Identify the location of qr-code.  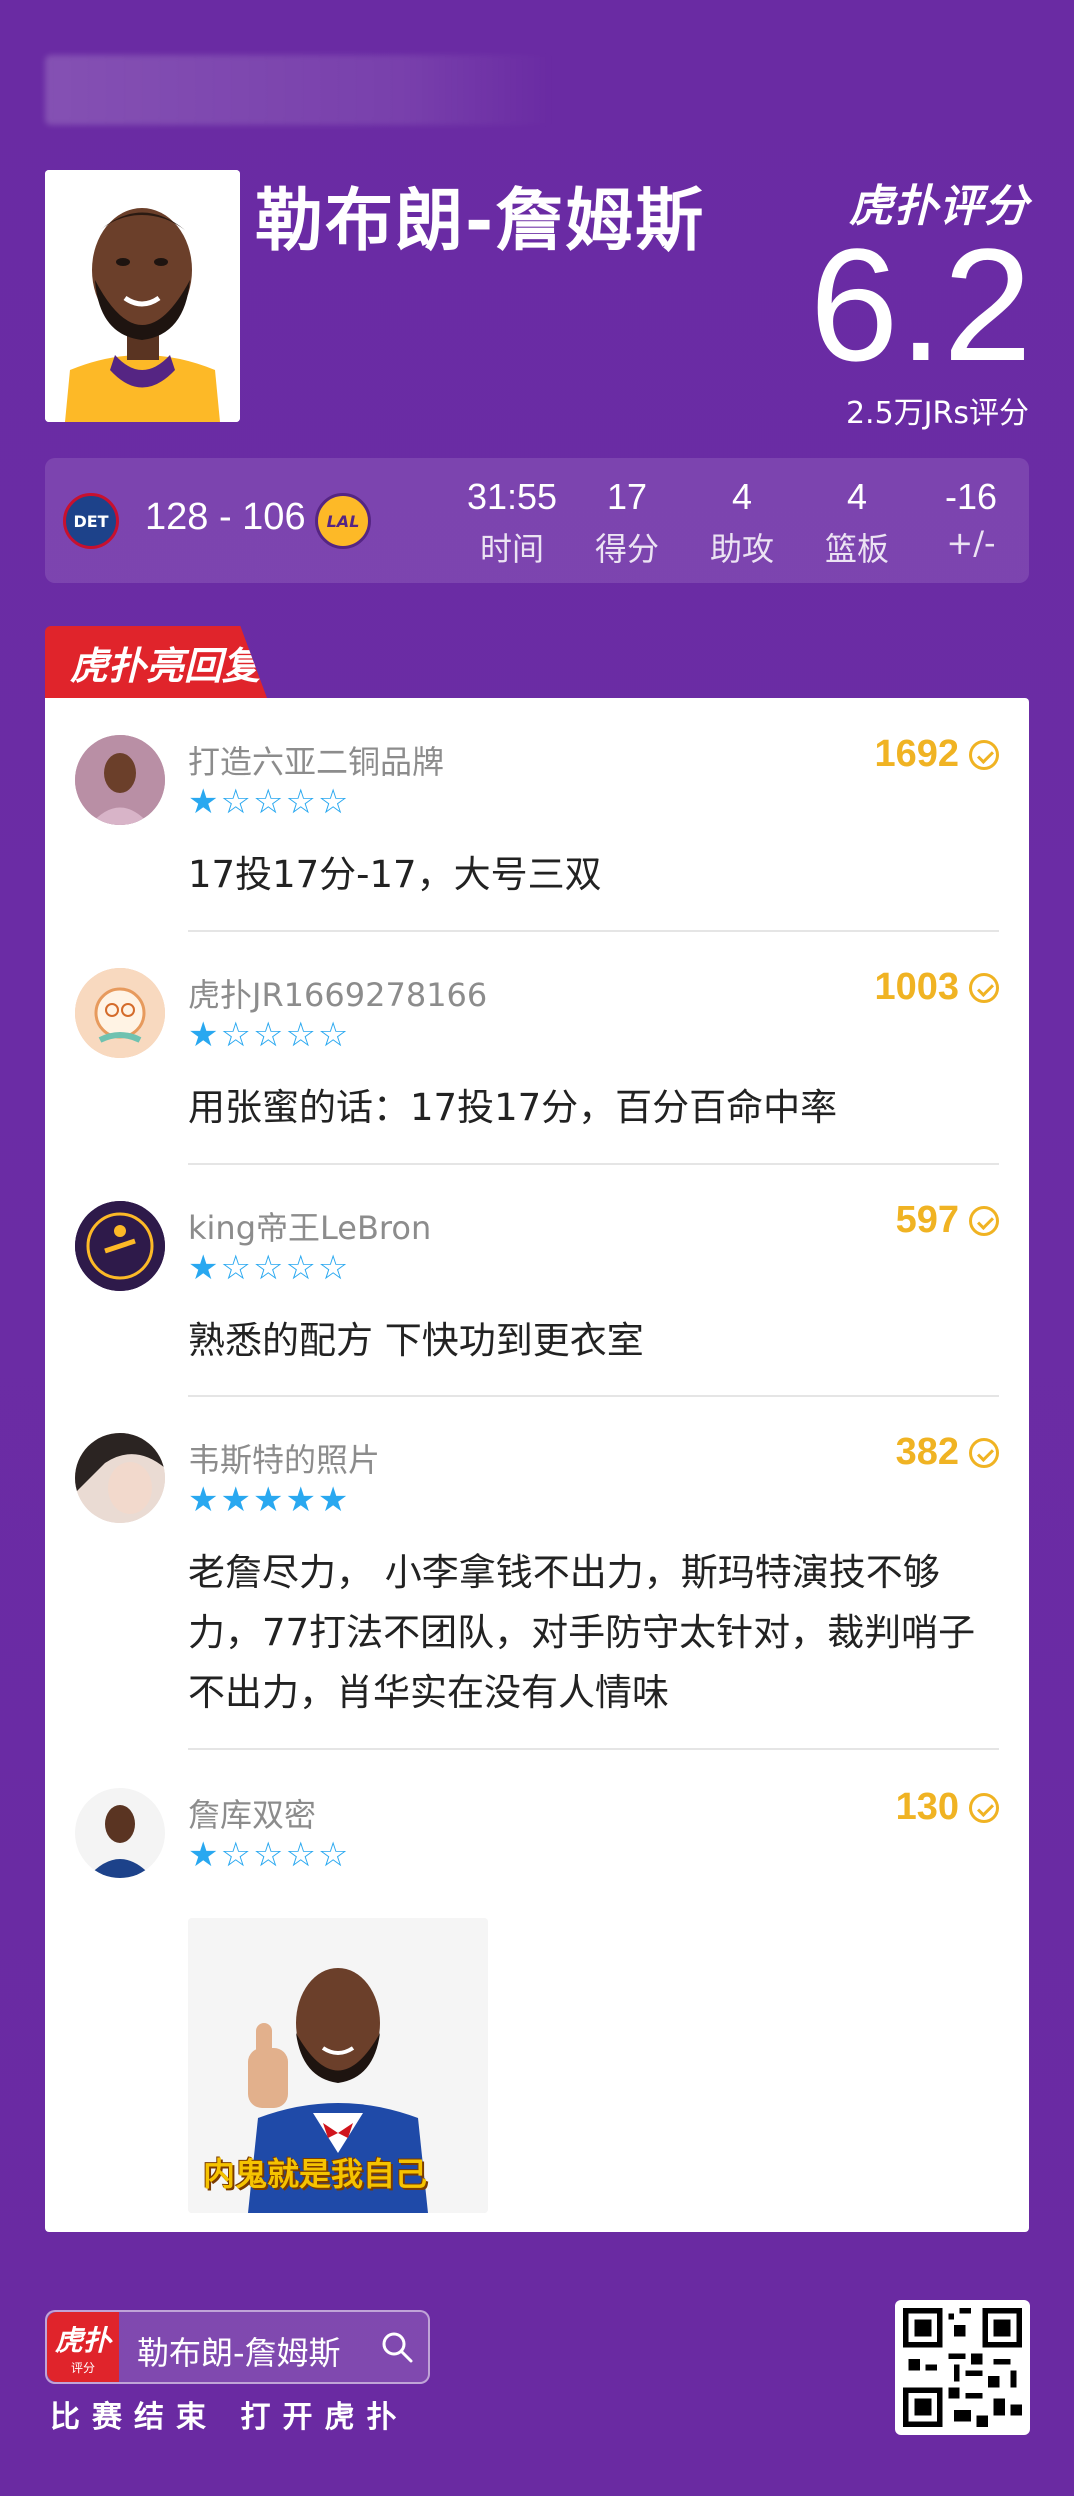
(962, 2367).